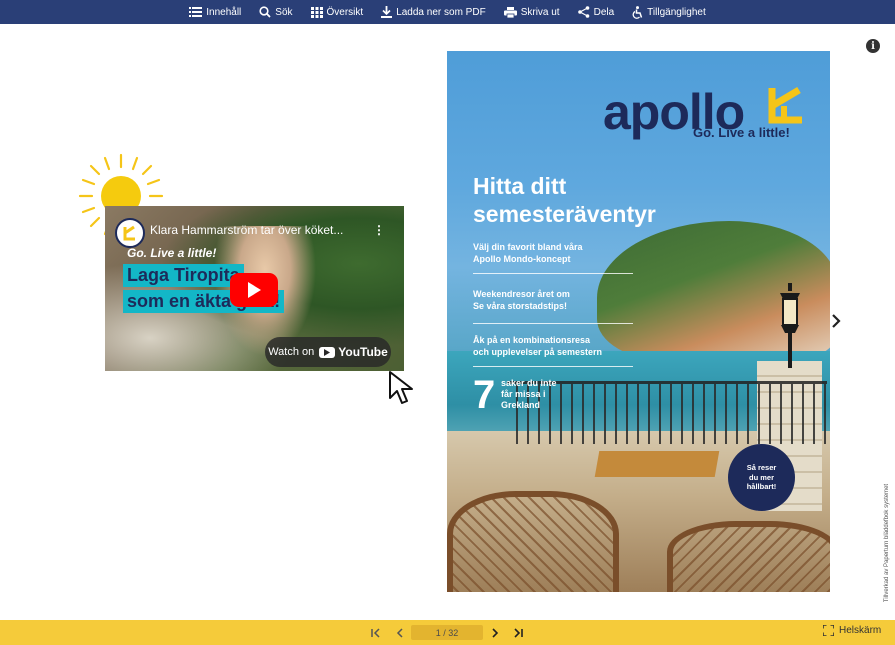 The image size is (895, 645). What do you see at coordinates (528, 247) in the screenshot?
I see `cover-line-mondo-a: Välj din favorit bland våra` at bounding box center [528, 247].